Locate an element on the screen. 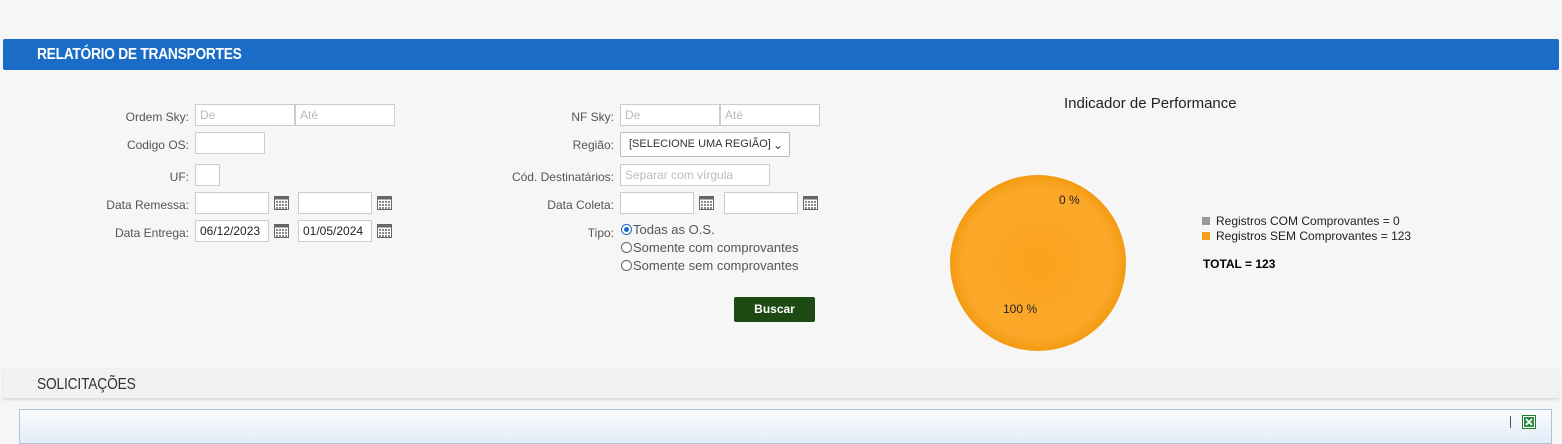 The width and height of the screenshot is (1562, 444). section-header: SOLICITAÇÕES is located at coordinates (781, 383).